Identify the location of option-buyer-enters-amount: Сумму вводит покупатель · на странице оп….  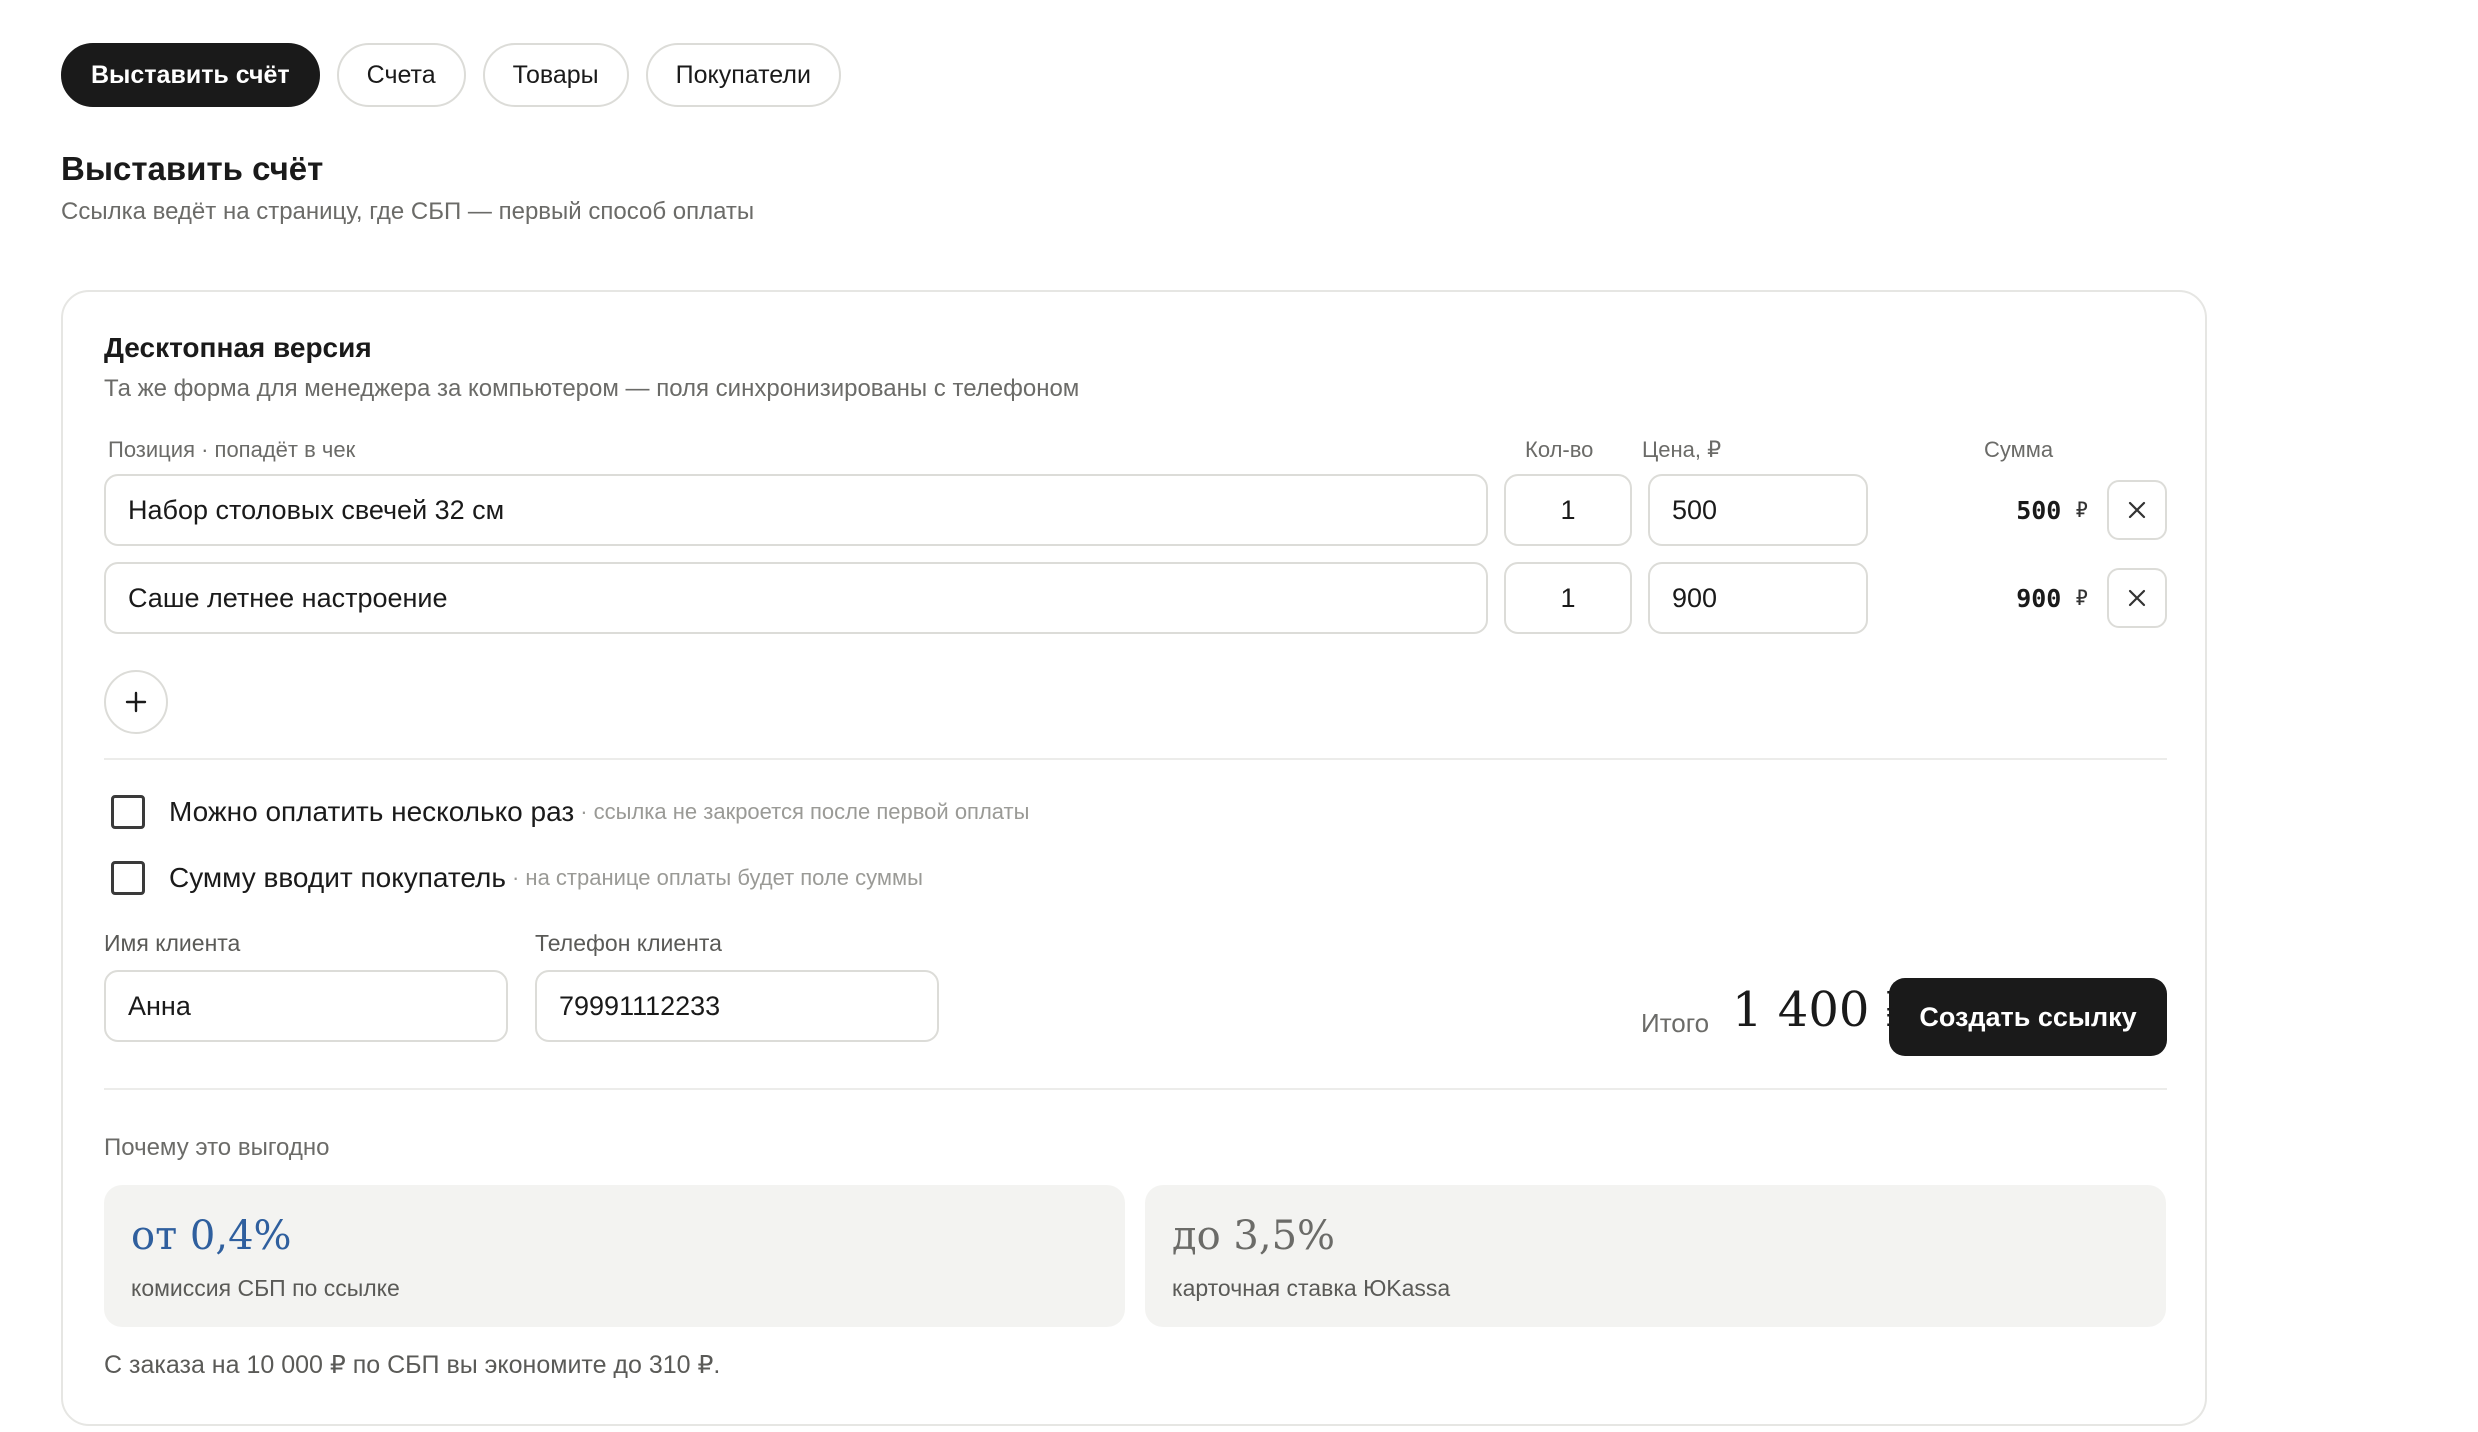
(517, 878).